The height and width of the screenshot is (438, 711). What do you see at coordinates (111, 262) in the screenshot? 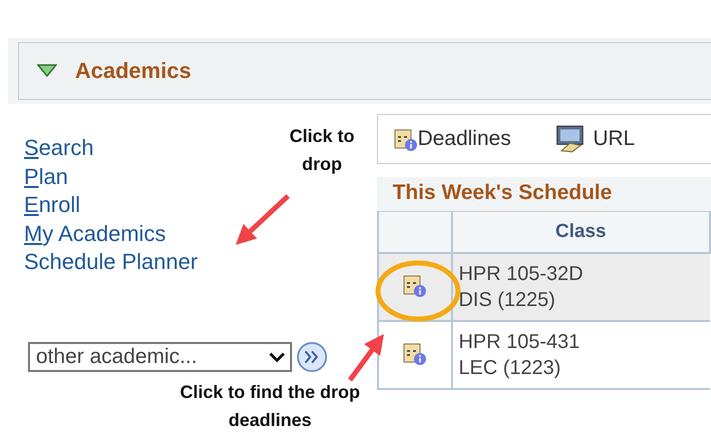
I see `nav-link: Schedule Planner` at bounding box center [111, 262].